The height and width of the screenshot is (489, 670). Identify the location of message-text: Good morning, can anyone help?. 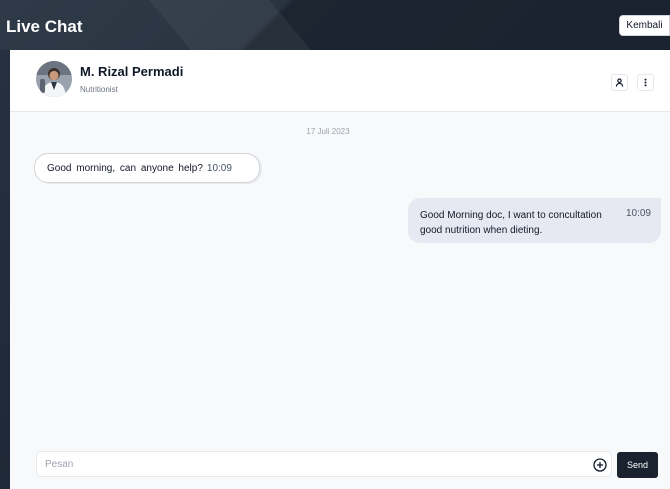
(125, 168).